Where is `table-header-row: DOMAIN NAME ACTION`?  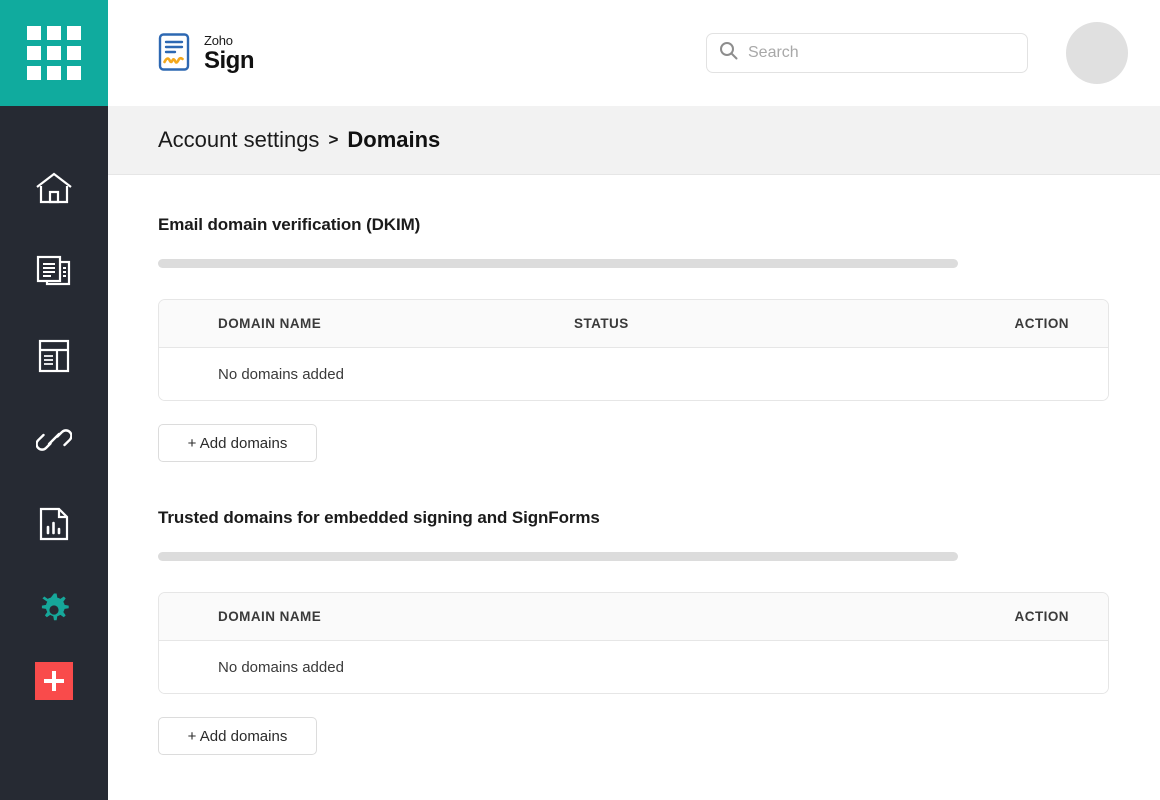 table-header-row: DOMAIN NAME ACTION is located at coordinates (633, 617).